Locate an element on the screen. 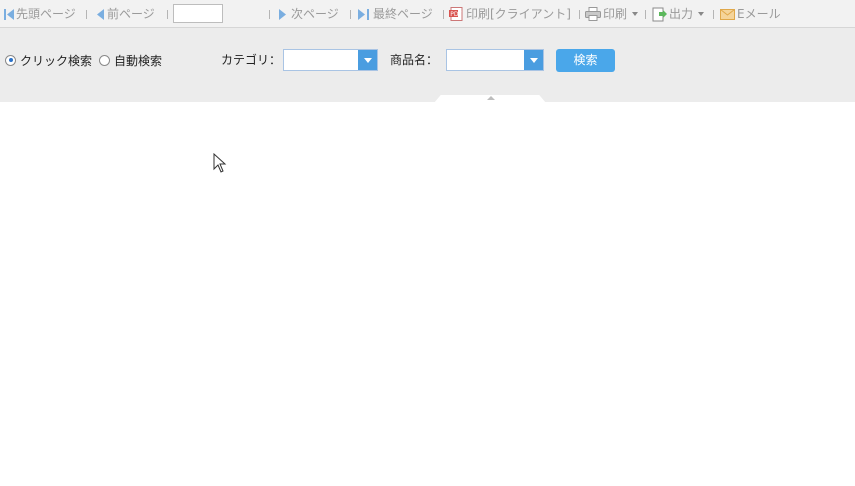 The width and height of the screenshot is (855, 486). category-label: カテゴリ： is located at coordinates (251, 60).